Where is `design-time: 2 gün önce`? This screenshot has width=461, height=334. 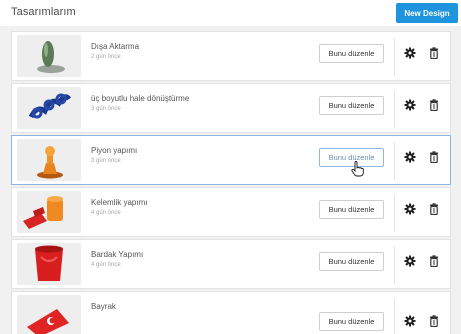 design-time: 2 gün önce is located at coordinates (106, 57).